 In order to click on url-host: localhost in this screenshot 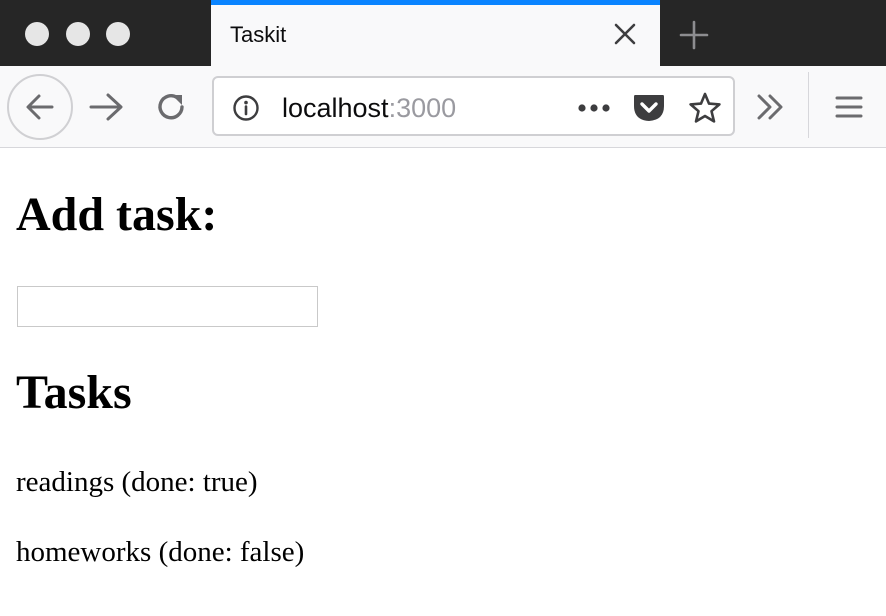, I will do `click(335, 108)`.